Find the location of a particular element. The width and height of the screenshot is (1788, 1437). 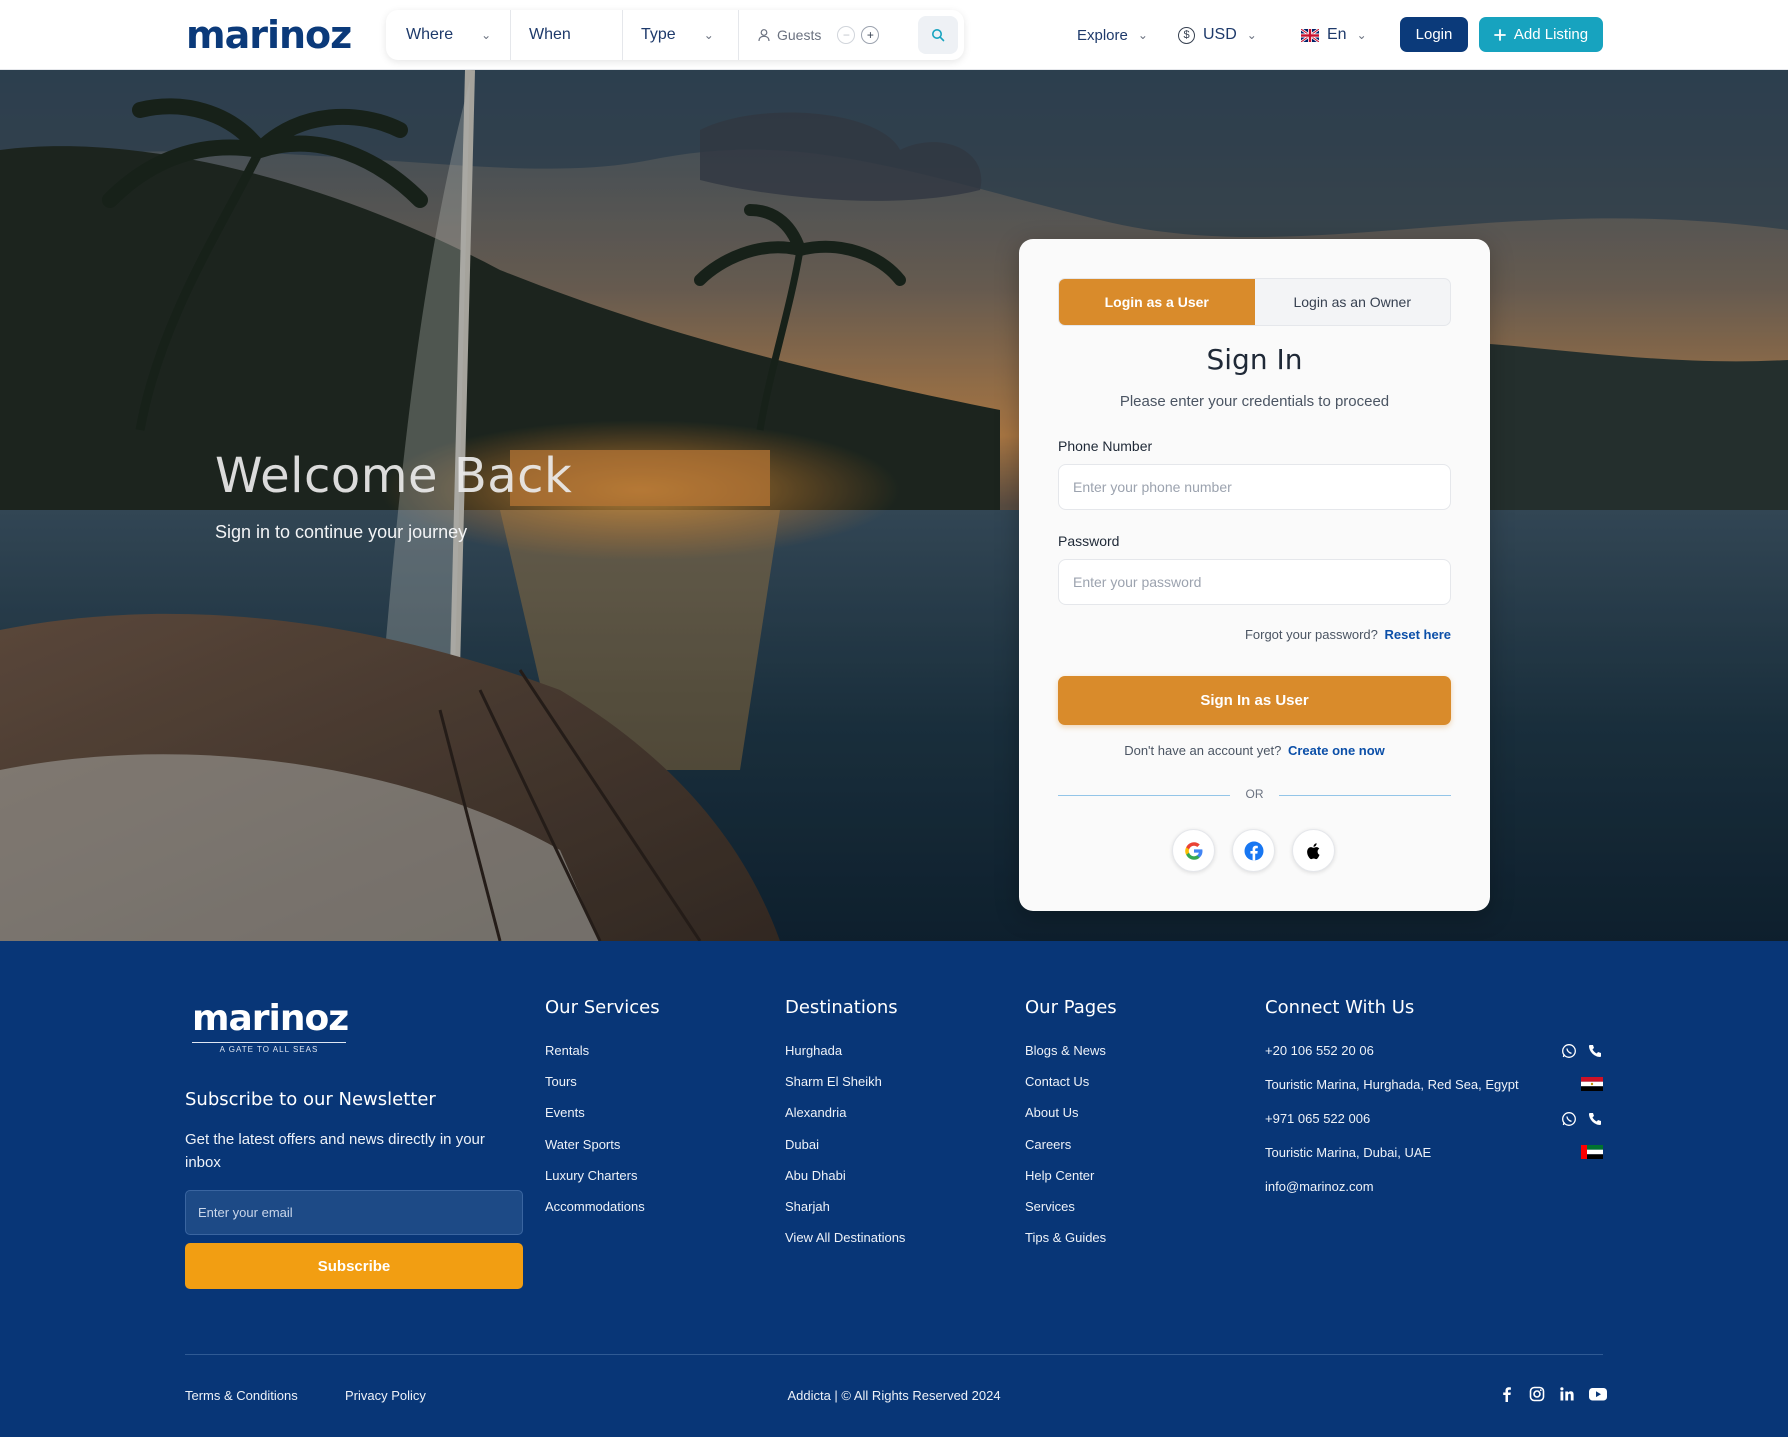

type-label: Type is located at coordinates (658, 34).